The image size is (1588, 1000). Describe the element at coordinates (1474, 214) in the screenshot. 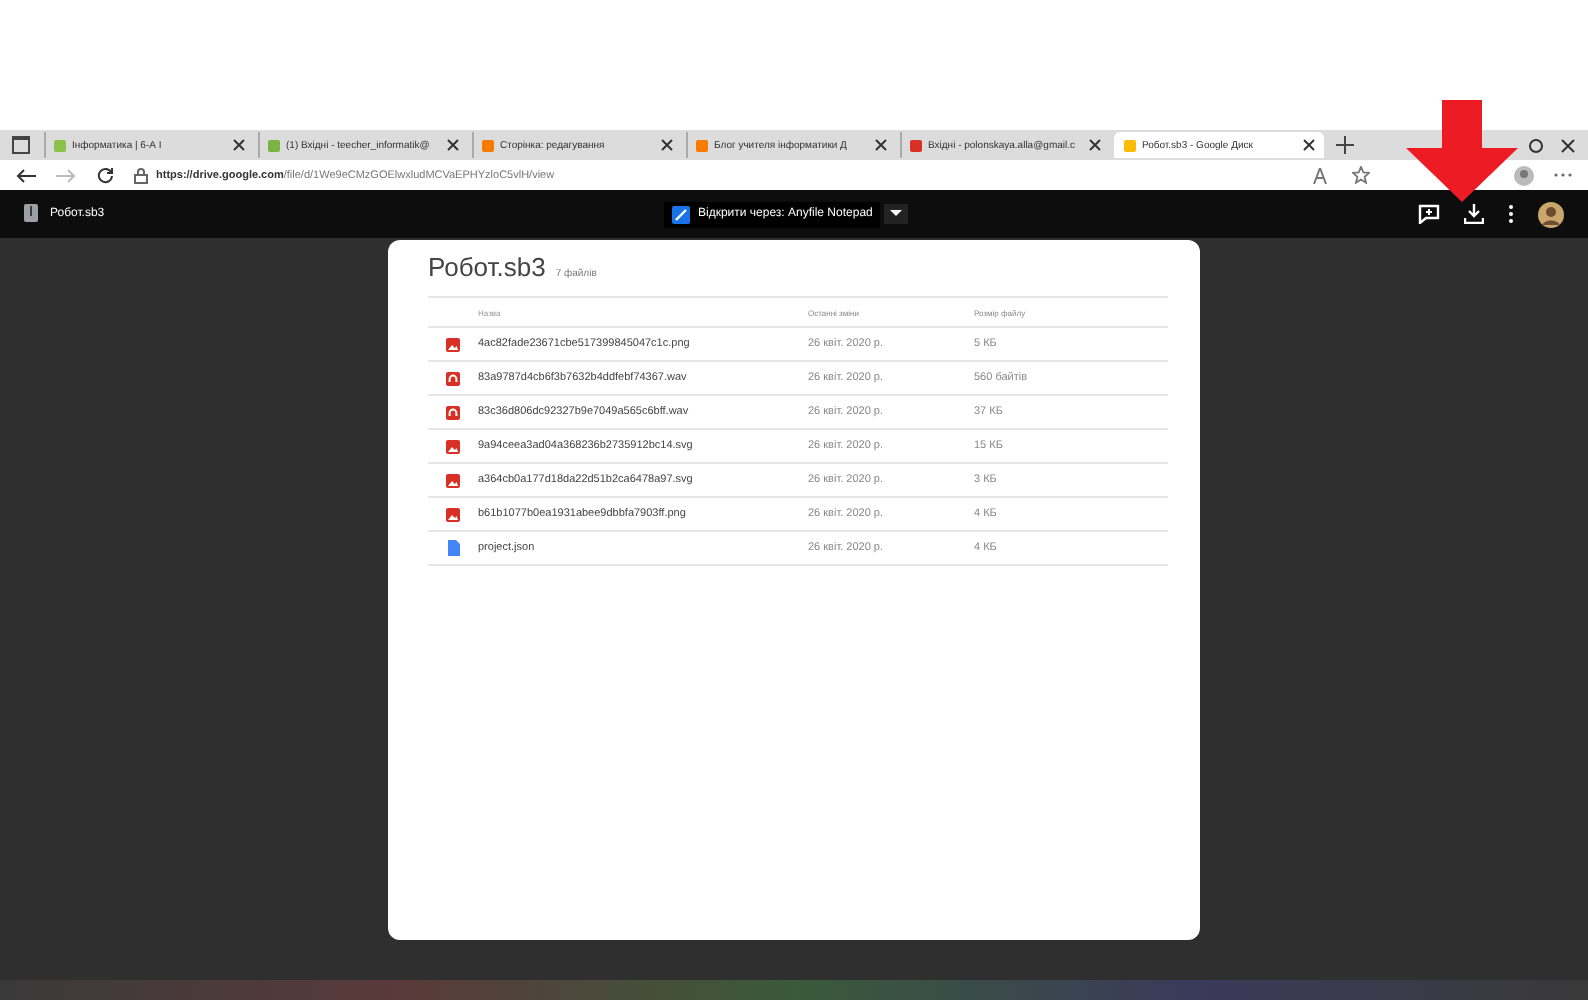

I see `download-icon` at that location.